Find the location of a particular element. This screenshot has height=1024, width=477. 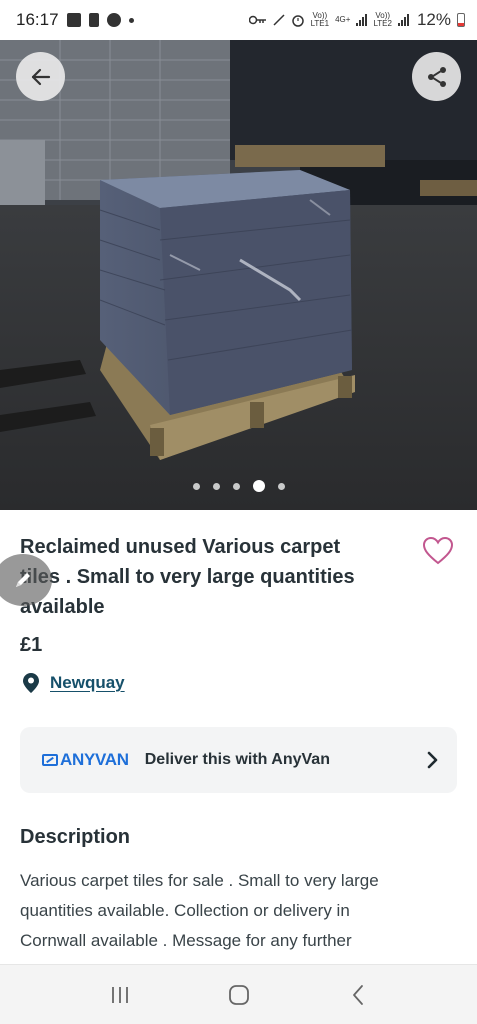

messenger-notification-icon is located at coordinates (113, 20).